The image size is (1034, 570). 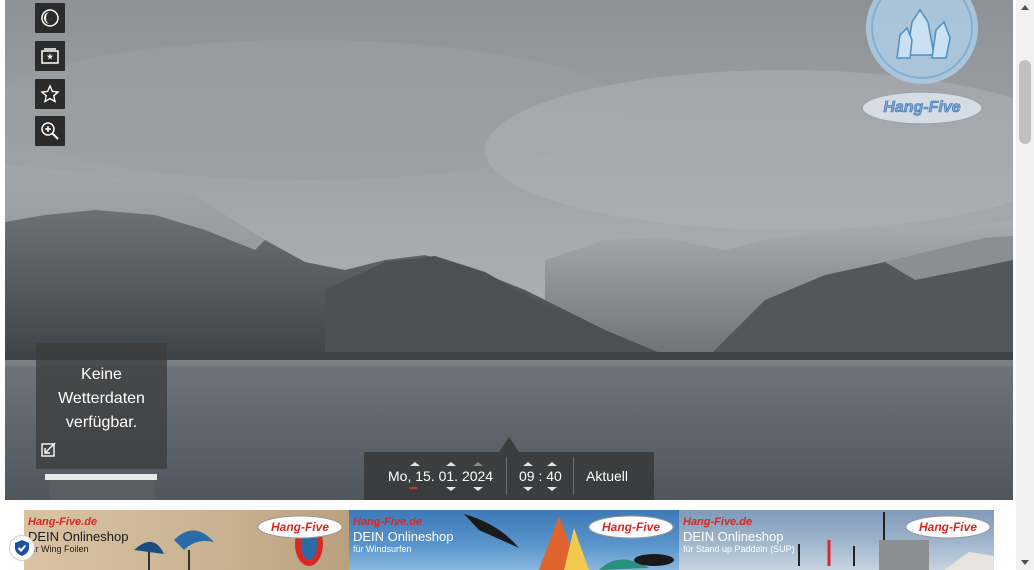 I want to click on history-icon, so click(x=50, y=18).